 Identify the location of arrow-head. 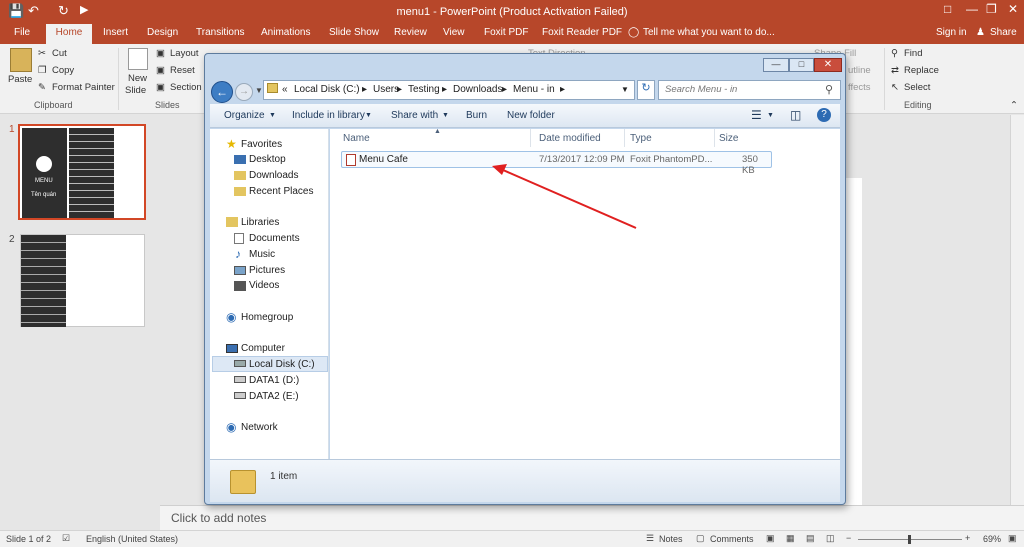
(499, 169).